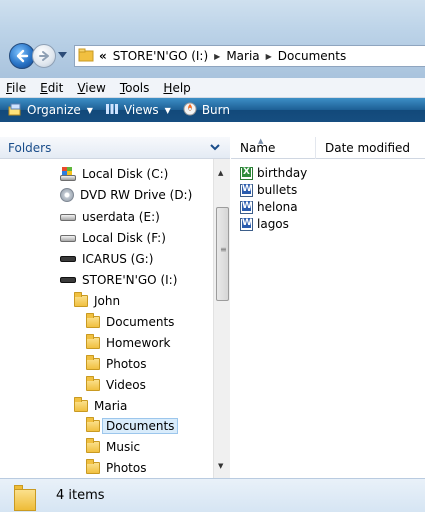 The image size is (425, 512). I want to click on menu-view: View, so click(91, 88).